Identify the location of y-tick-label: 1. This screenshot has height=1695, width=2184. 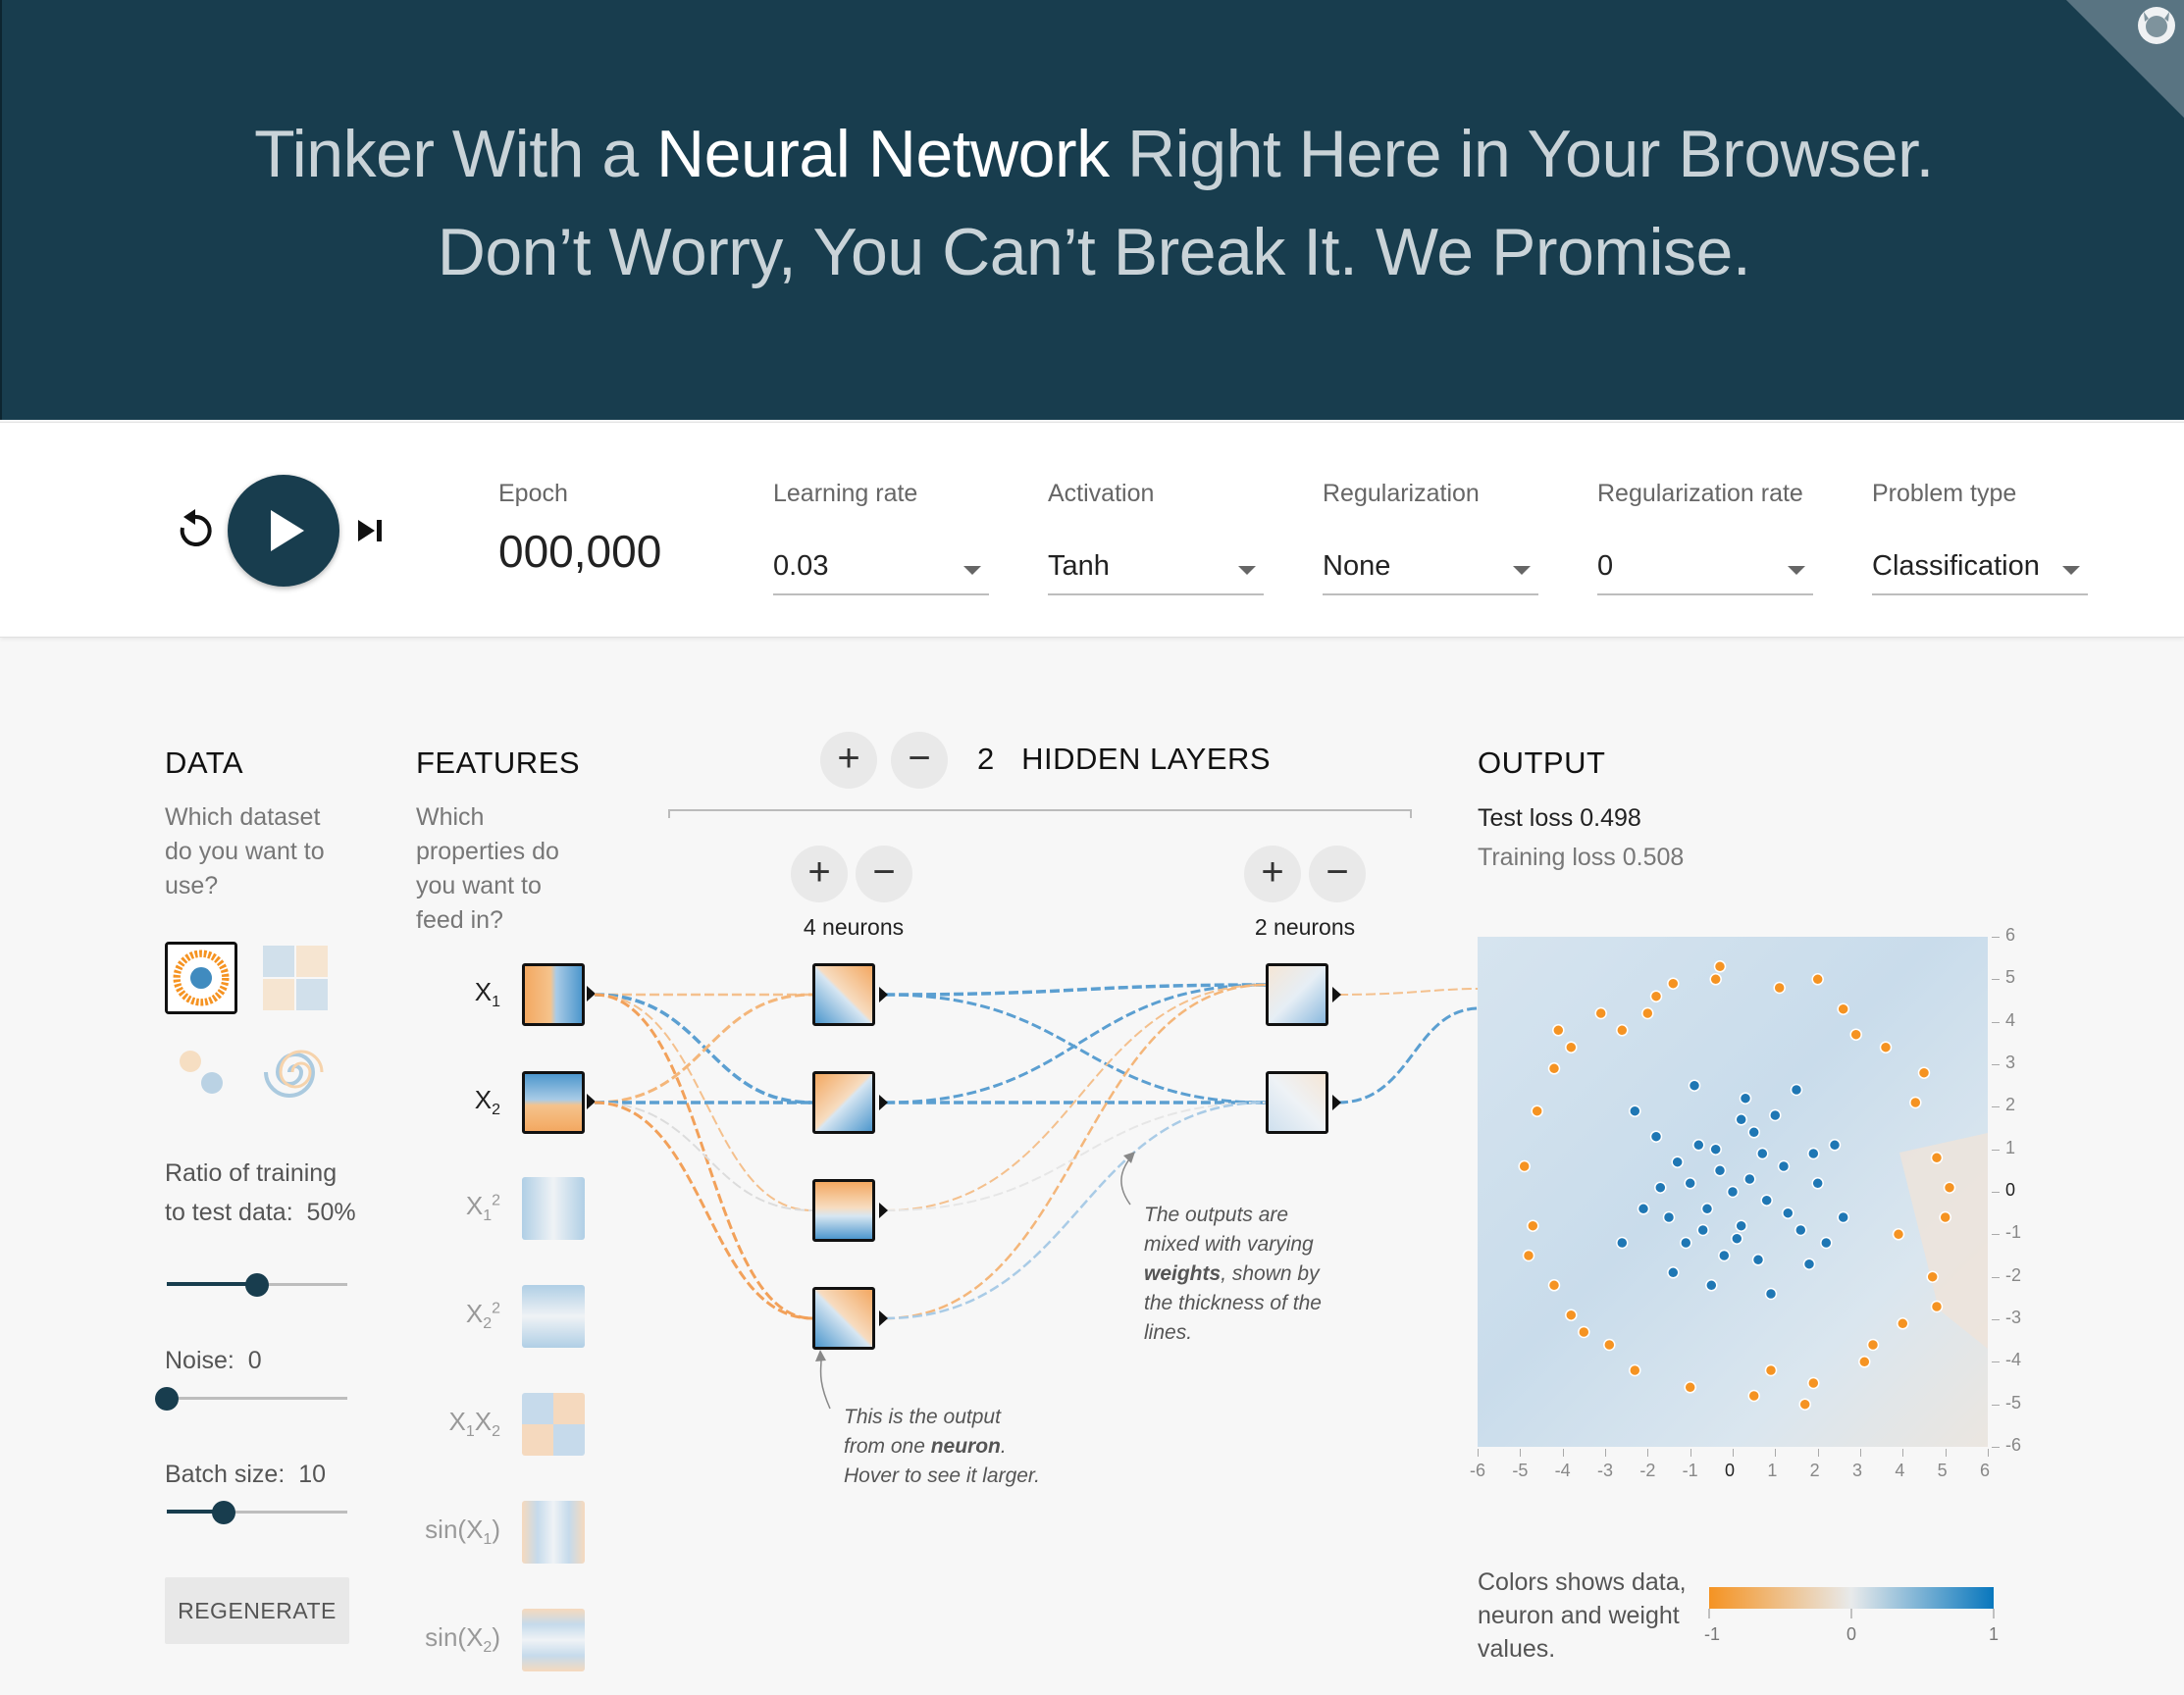
(2010, 1147).